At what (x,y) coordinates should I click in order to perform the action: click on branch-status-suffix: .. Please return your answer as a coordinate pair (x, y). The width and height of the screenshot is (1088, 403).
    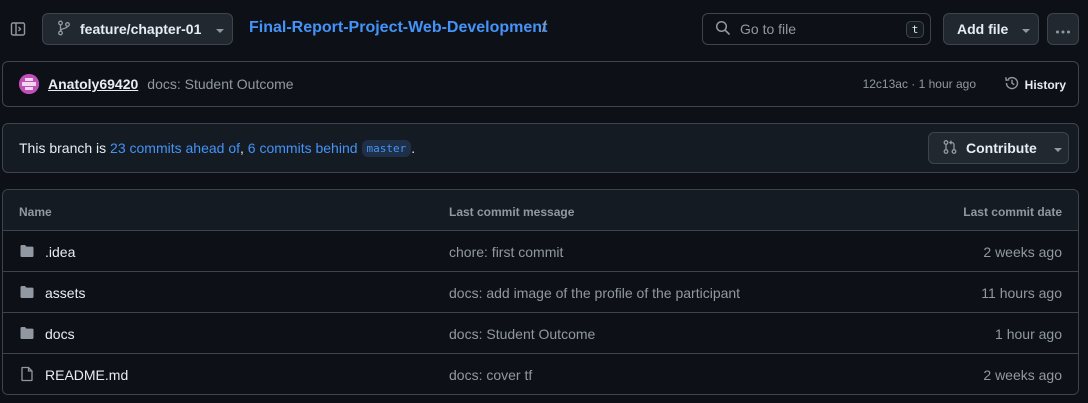
    Looking at the image, I should click on (413, 148).